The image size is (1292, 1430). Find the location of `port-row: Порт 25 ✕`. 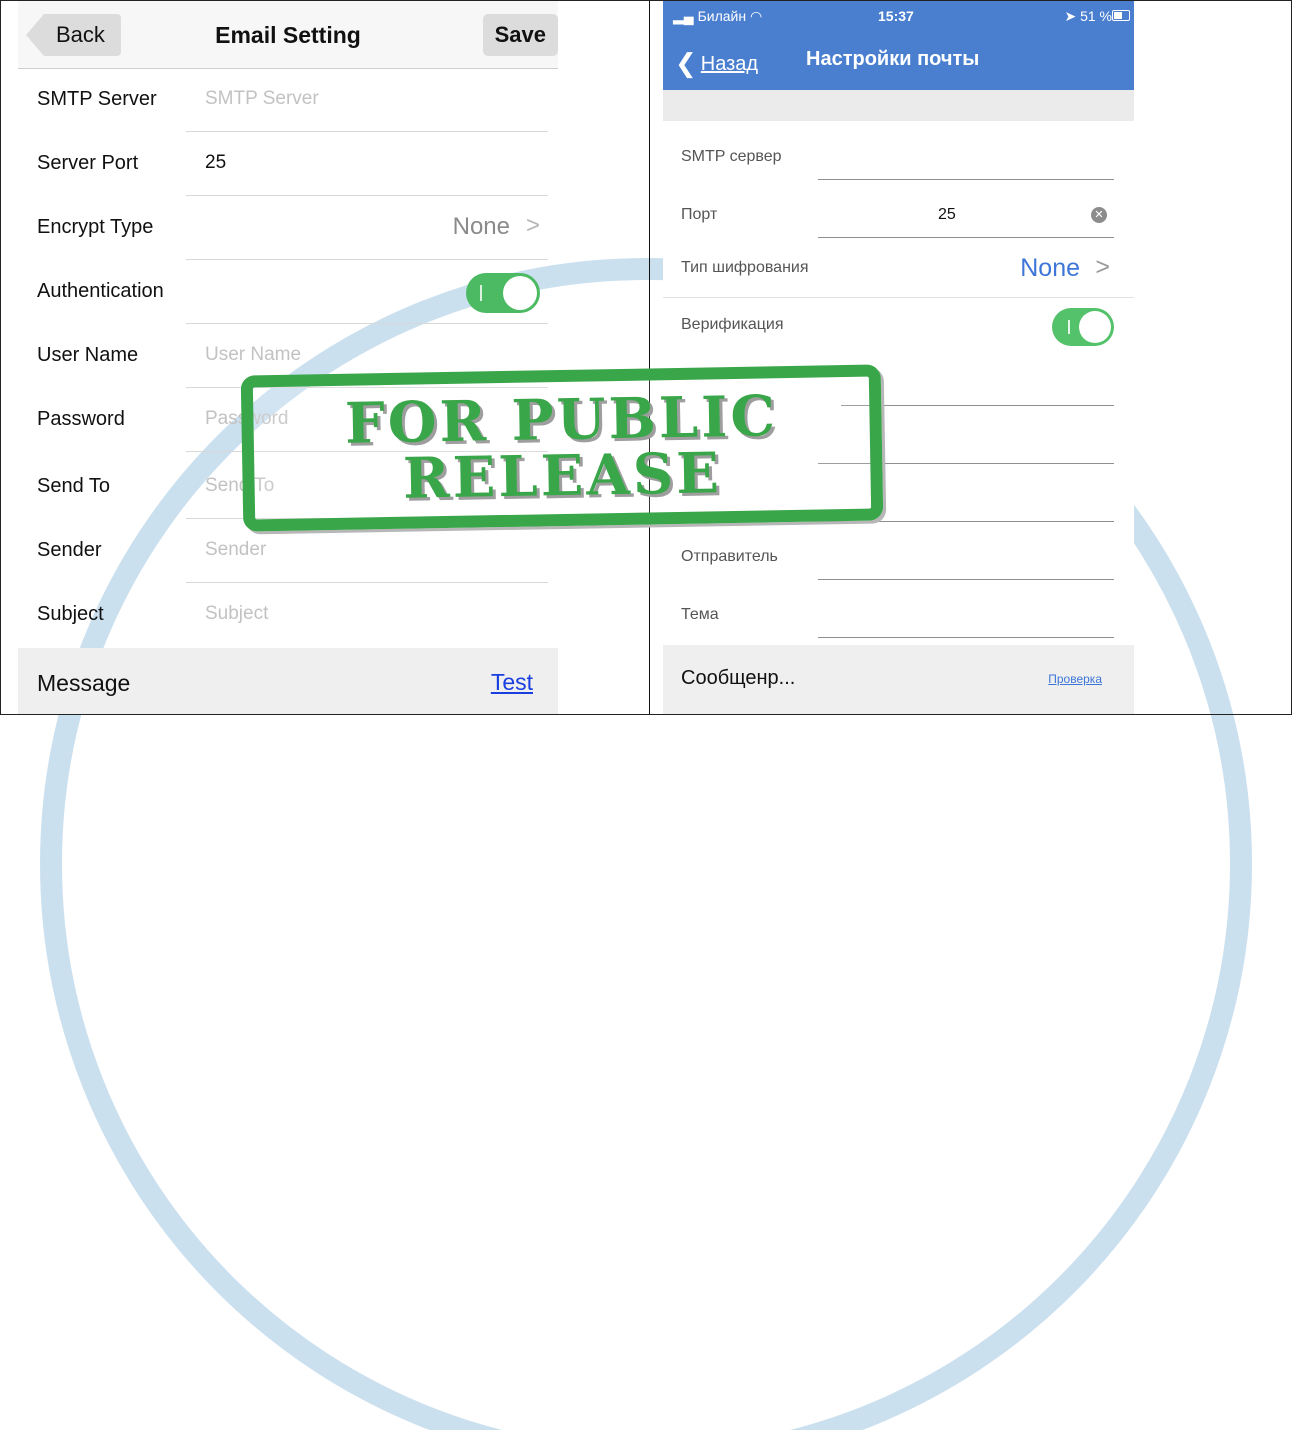

port-row: Порт 25 ✕ is located at coordinates (898, 215).